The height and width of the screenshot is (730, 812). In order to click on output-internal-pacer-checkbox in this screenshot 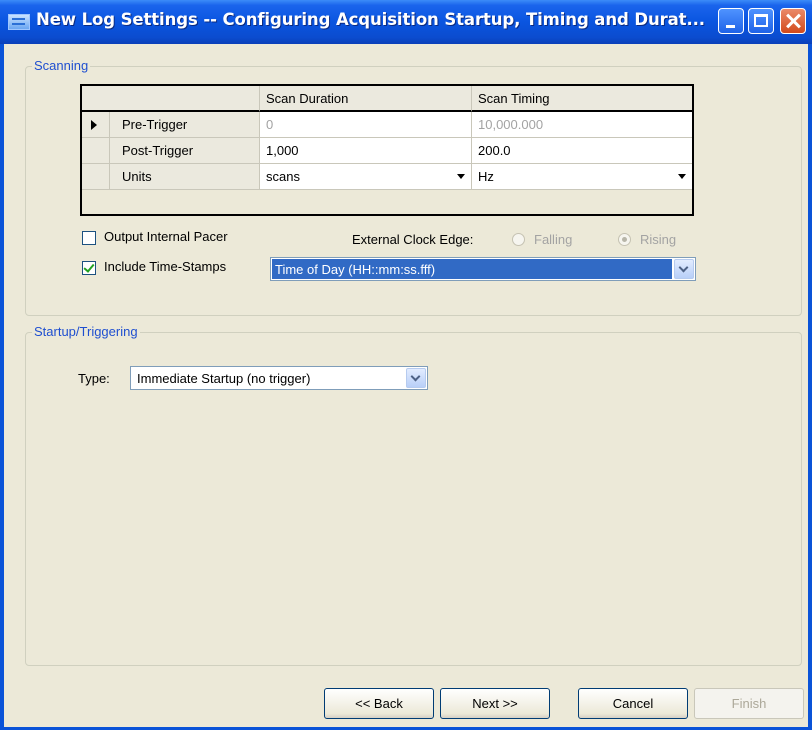, I will do `click(89, 238)`.